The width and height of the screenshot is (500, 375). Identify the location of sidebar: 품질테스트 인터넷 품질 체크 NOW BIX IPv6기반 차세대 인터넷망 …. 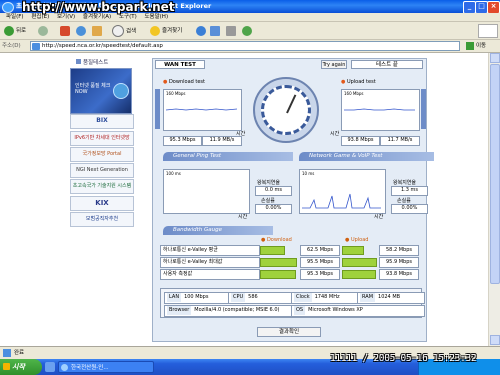
(101, 151).